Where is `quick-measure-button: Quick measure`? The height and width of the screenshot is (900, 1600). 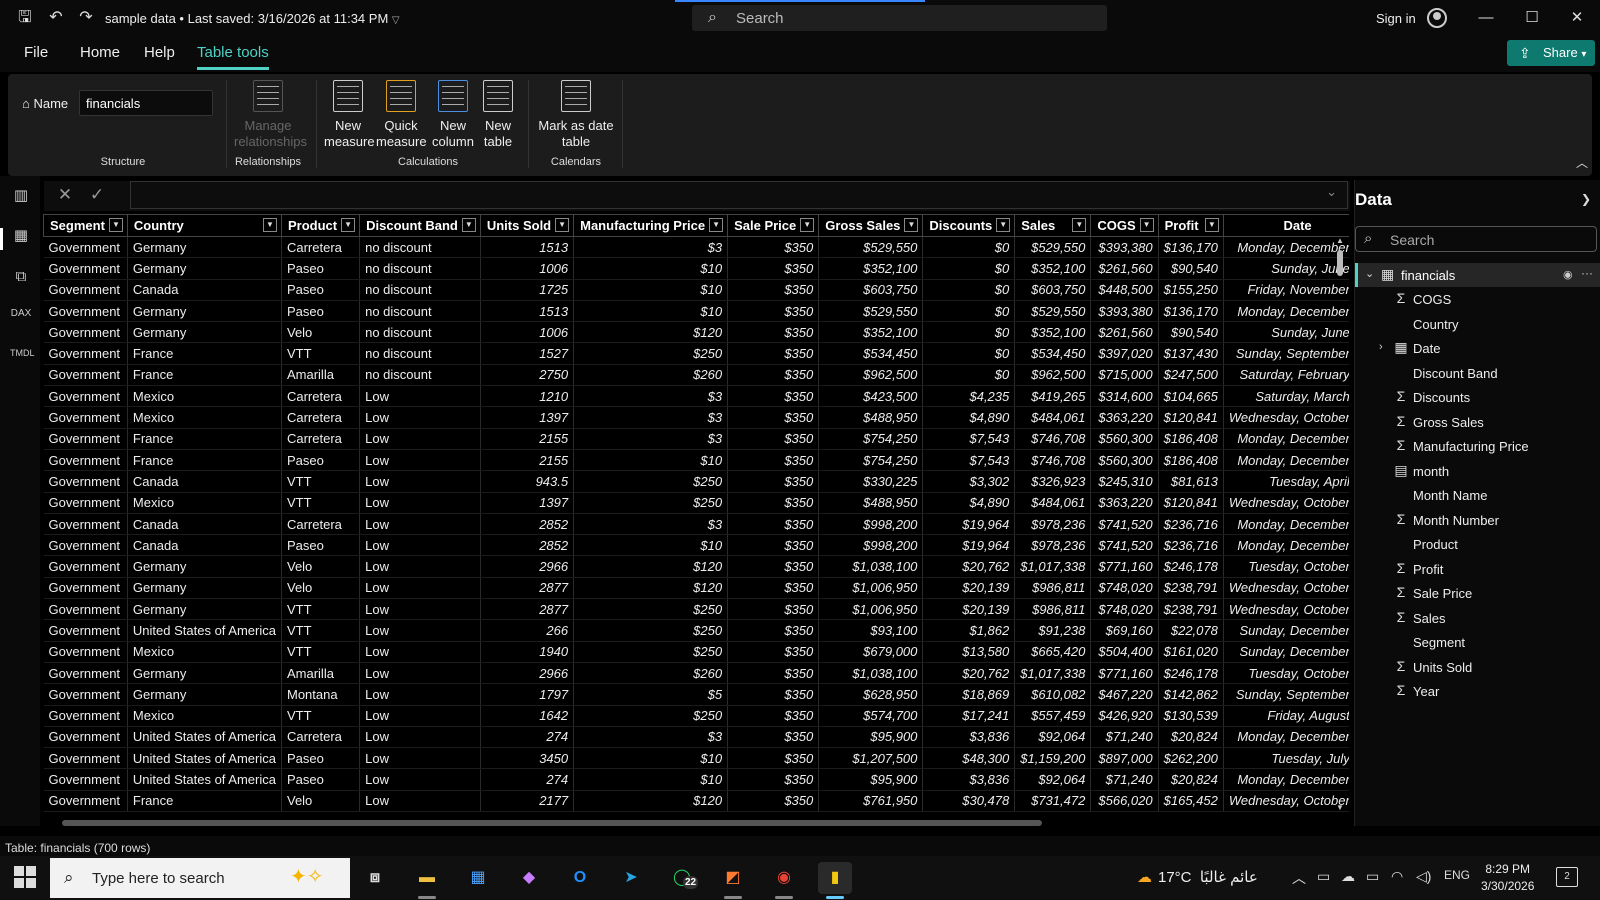 quick-measure-button: Quick measure is located at coordinates (401, 115).